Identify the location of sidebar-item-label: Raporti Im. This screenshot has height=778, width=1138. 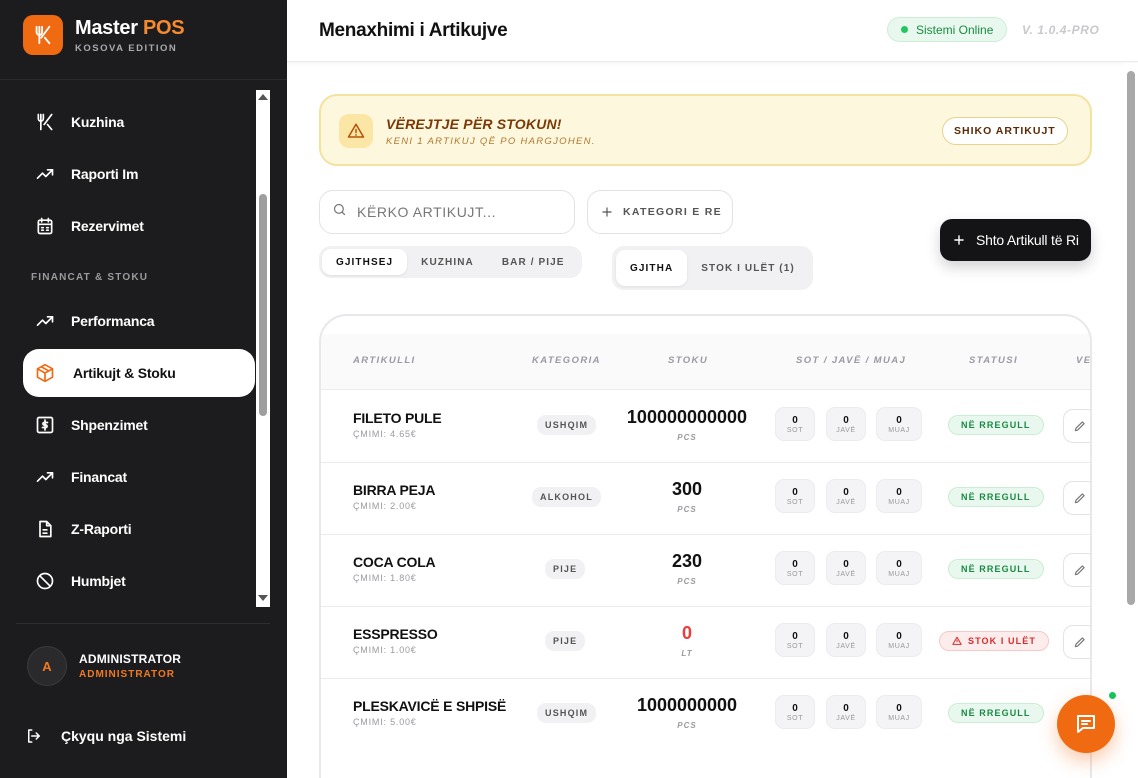
(105, 174).